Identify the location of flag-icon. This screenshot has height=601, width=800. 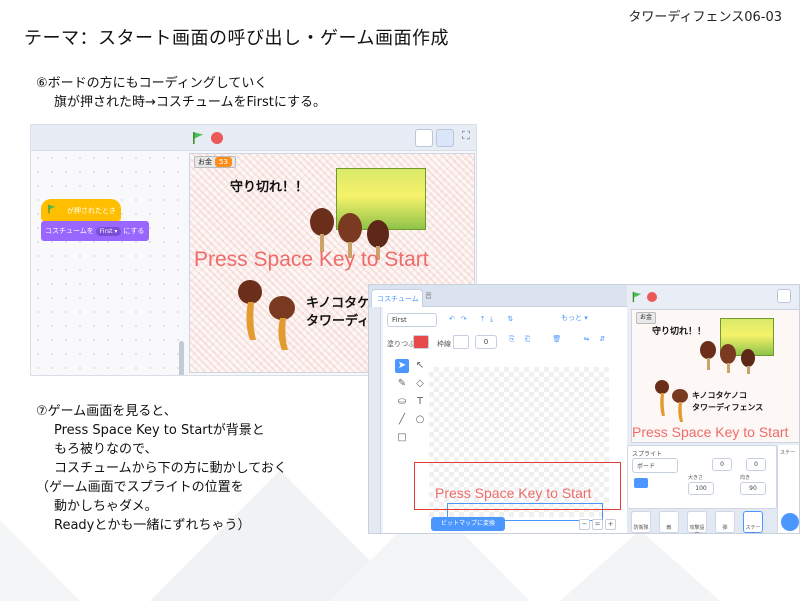
(52, 209).